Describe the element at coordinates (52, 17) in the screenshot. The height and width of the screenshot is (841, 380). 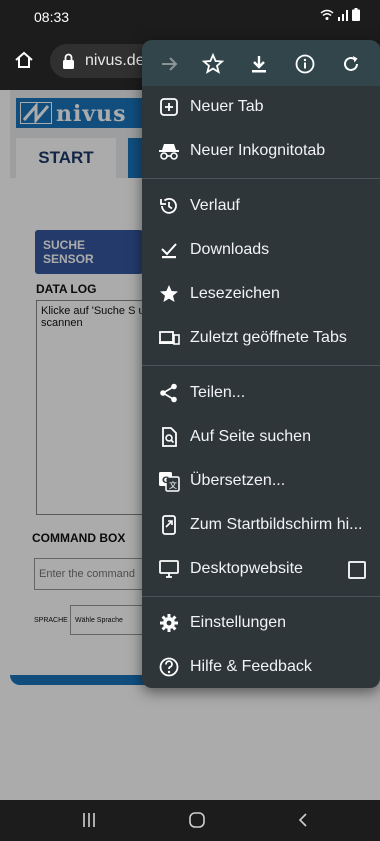
I see `status-time: 08:33` at that location.